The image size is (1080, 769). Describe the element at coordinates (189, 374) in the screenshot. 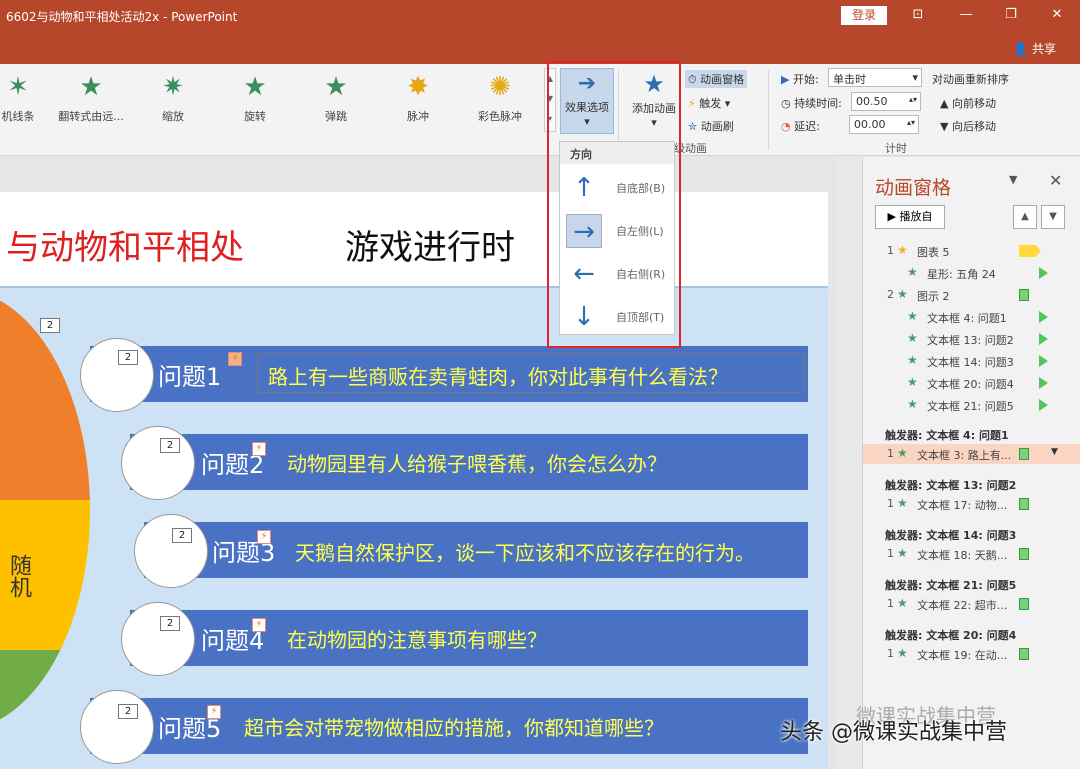

I see `question-label-1: 问题1` at that location.